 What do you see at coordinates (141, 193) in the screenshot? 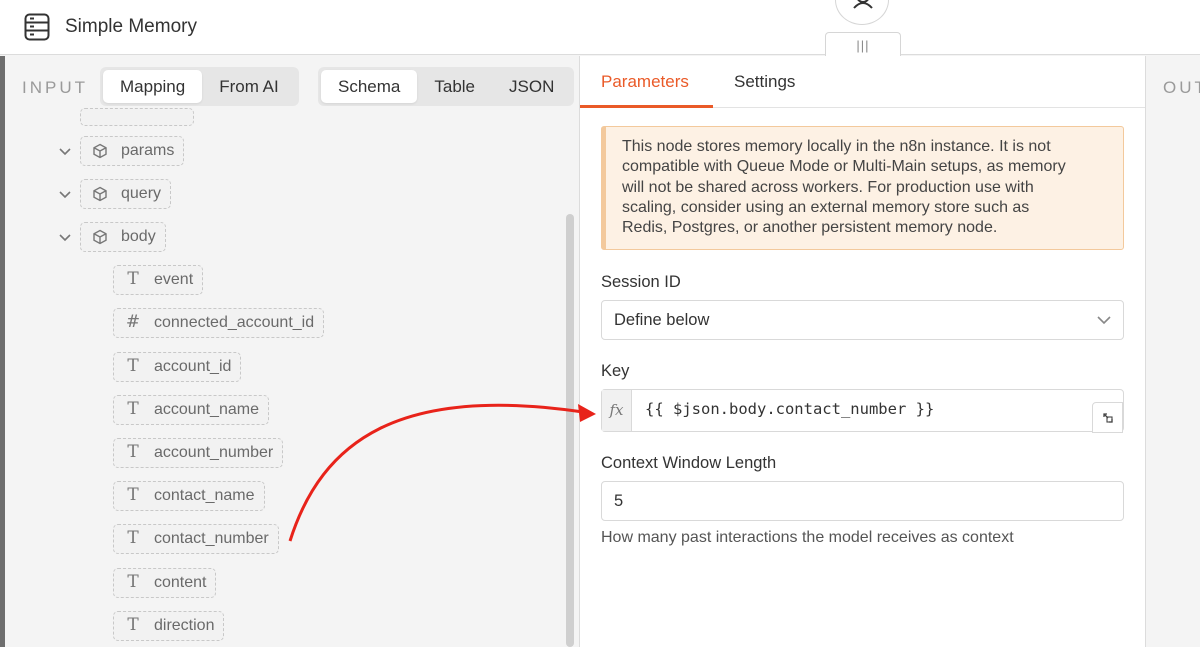
I see `schema-item-label: query` at bounding box center [141, 193].